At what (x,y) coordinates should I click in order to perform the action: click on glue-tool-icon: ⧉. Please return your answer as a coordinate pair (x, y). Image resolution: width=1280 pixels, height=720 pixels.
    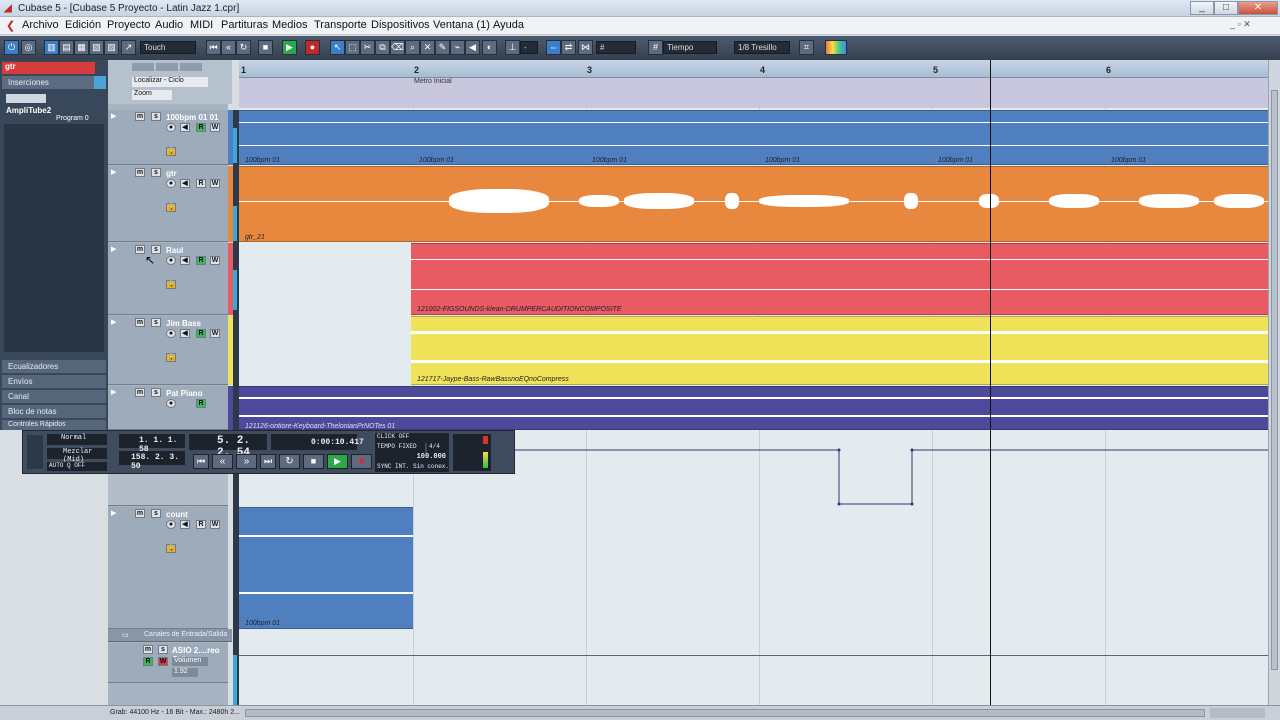
    Looking at the image, I should click on (382, 47).